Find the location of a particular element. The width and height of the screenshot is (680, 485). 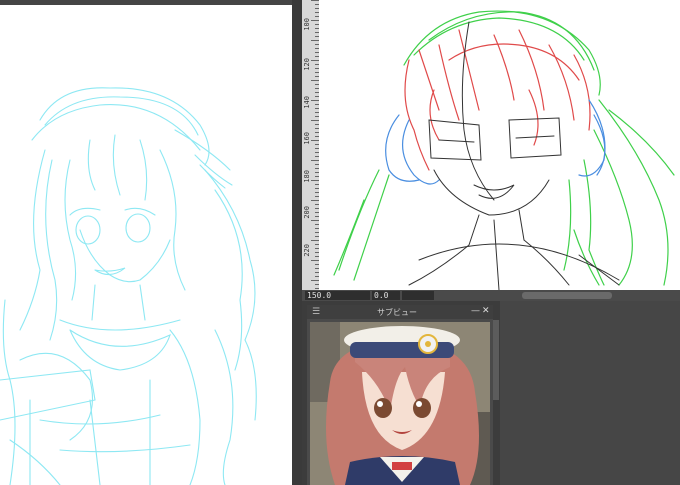

ruler-label: 160 is located at coordinates (307, 138).